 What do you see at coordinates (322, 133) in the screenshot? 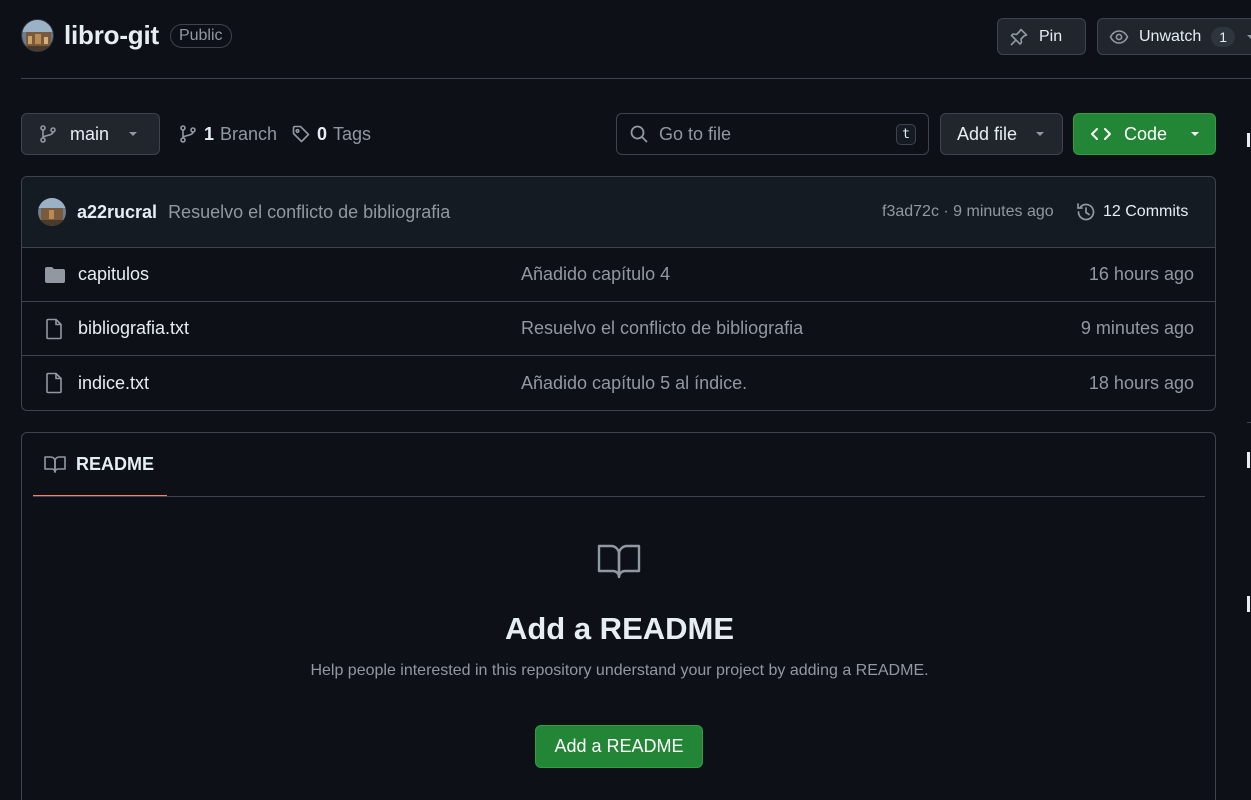
I see `tag-count: 0` at bounding box center [322, 133].